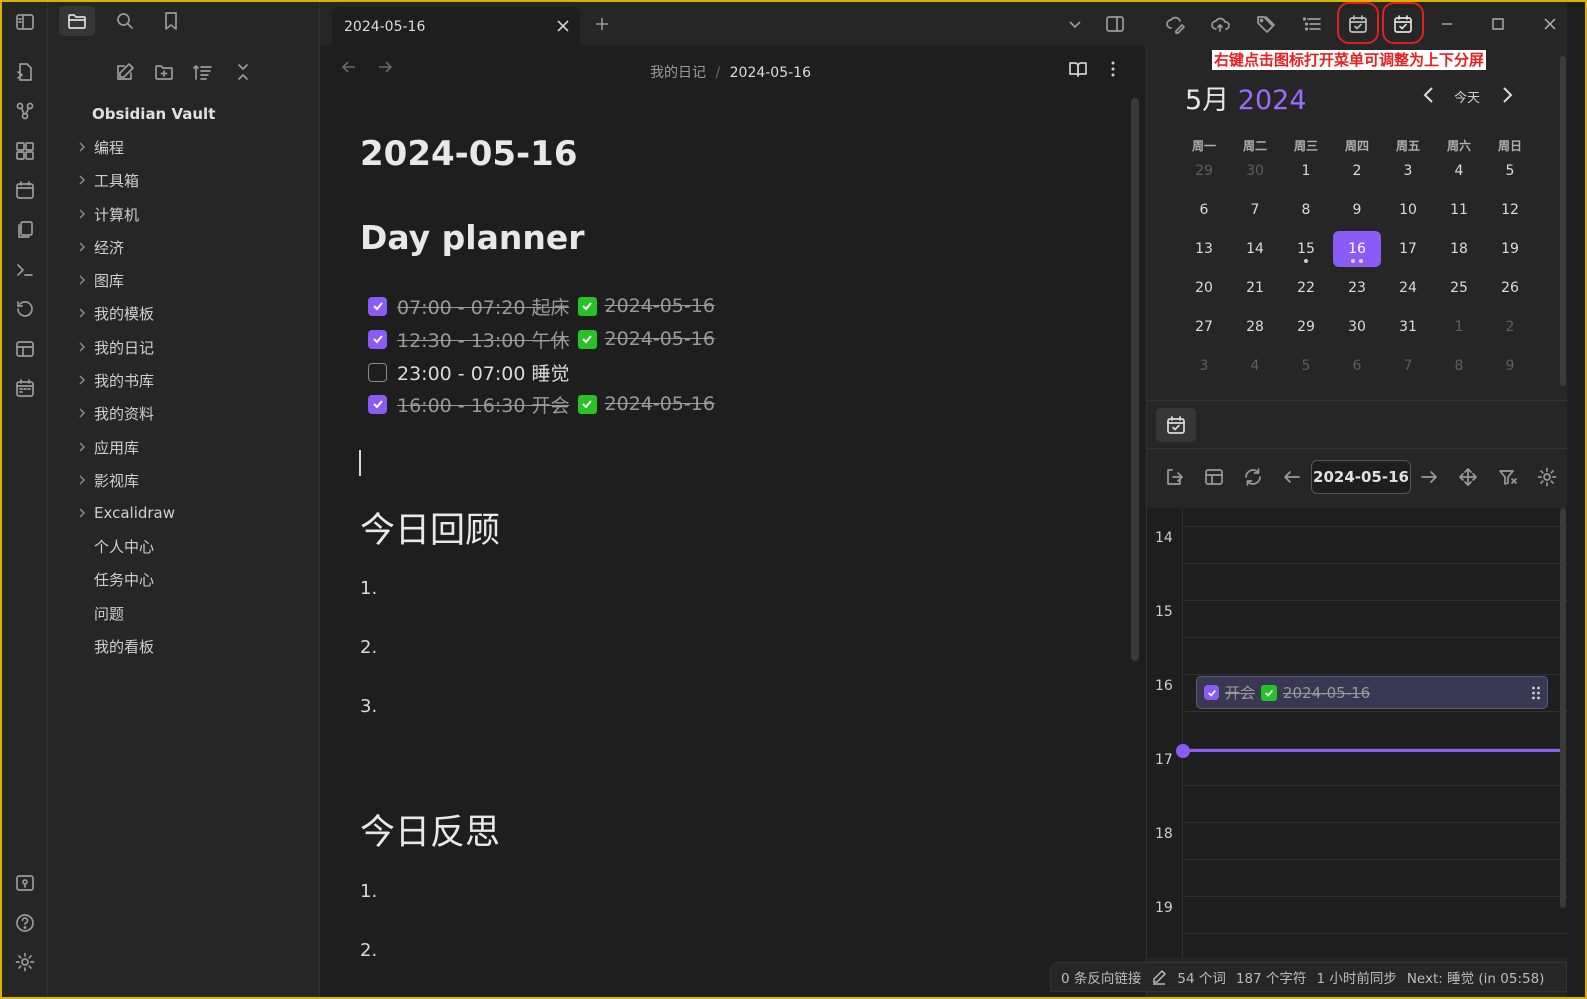 The image size is (1587, 999). Describe the element at coordinates (187, 579) in the screenshot. I see `file-item: 任务中心` at that location.